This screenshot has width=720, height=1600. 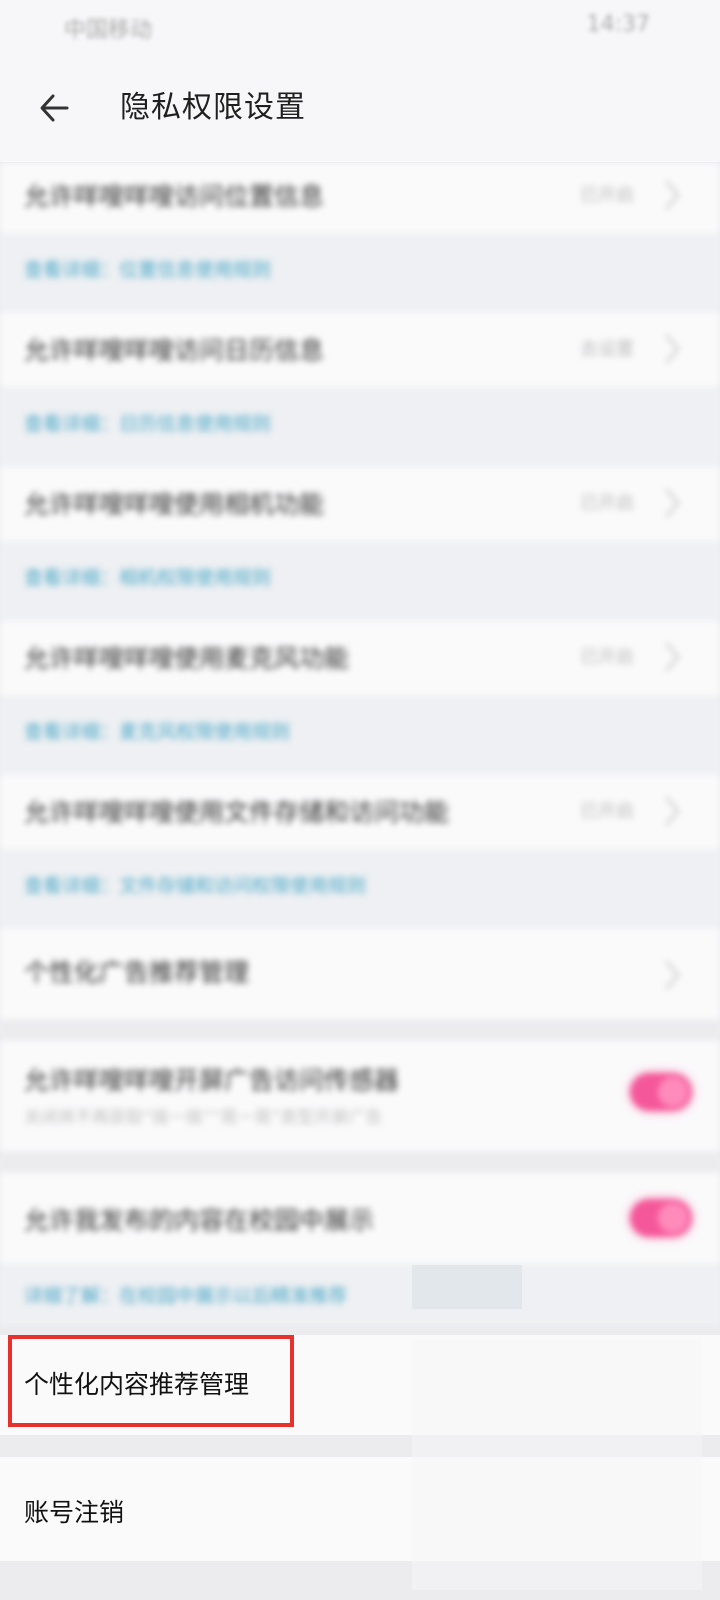 I want to click on arrow-left-icon, so click(x=54, y=108).